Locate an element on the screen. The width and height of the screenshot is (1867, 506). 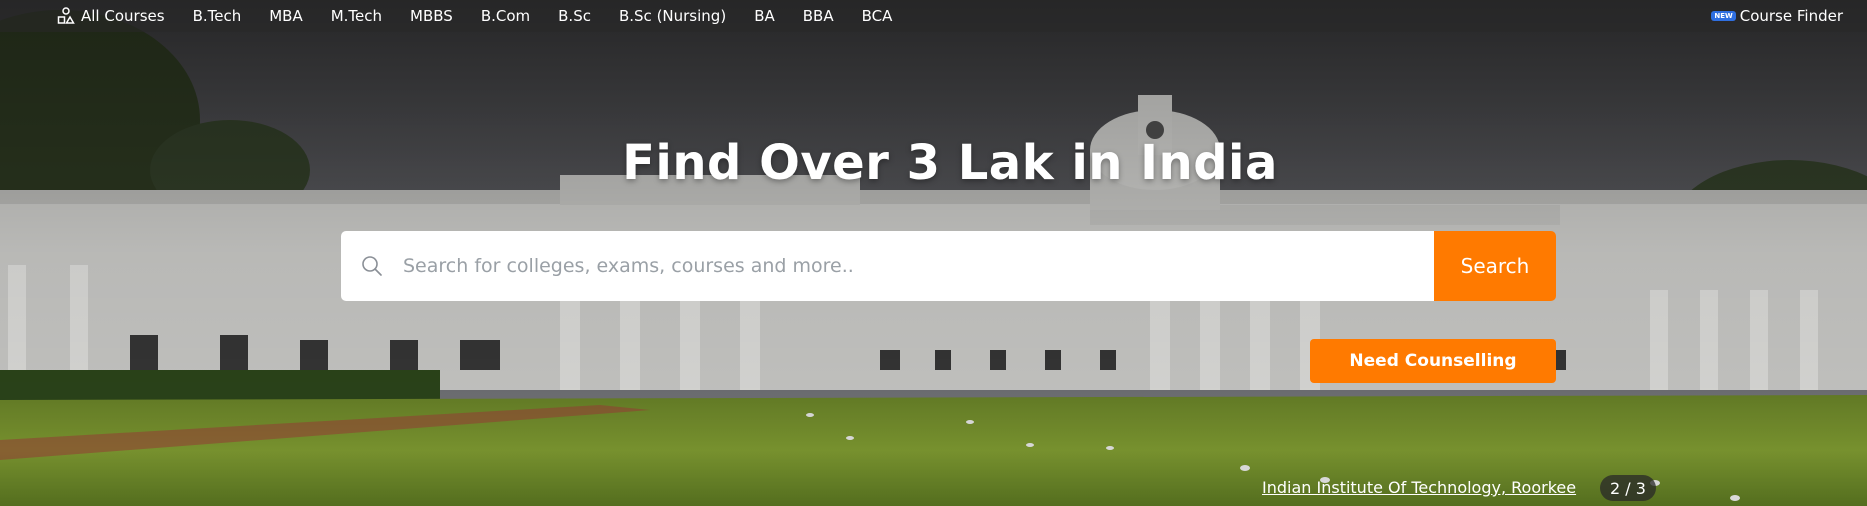
slide-caption-link: Indian Institute Of Technology, Roorkee is located at coordinates (1419, 487).